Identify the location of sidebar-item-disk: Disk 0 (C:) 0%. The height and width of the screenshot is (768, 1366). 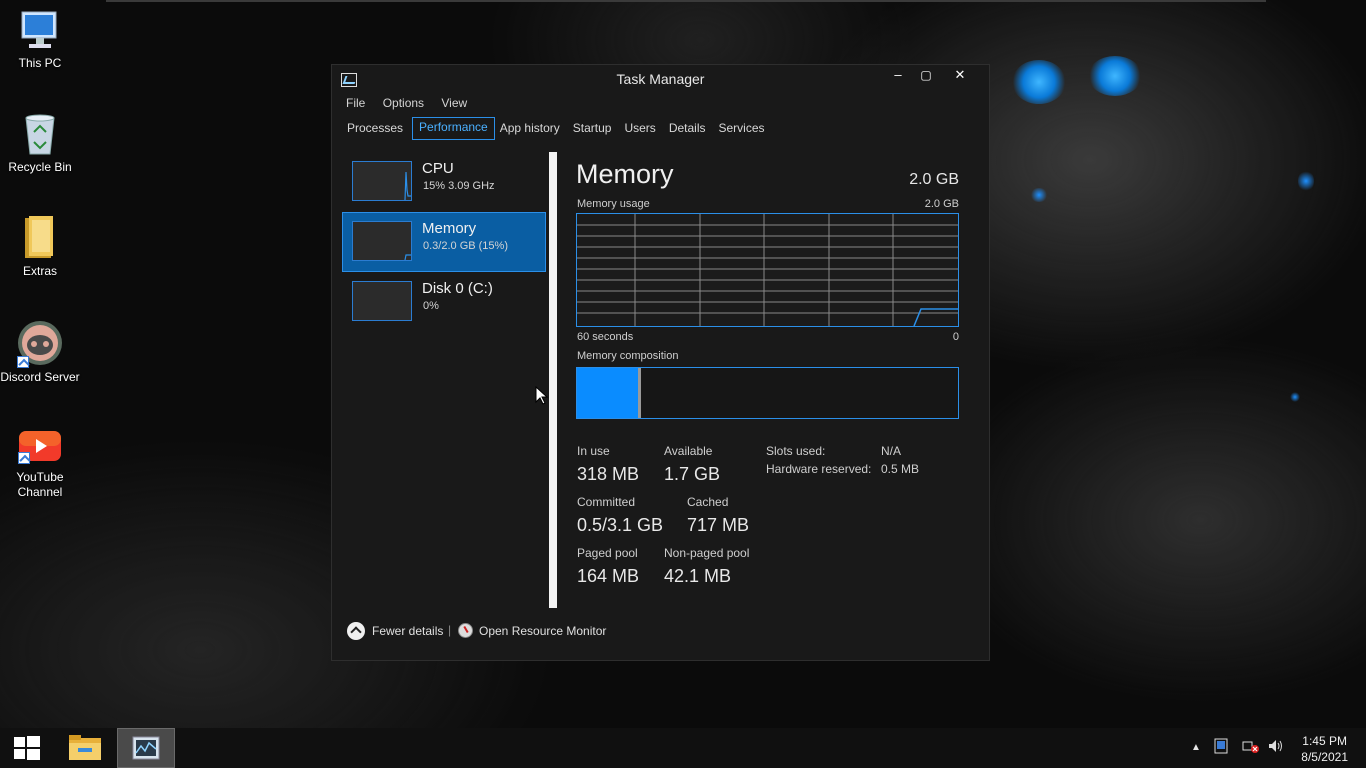
(444, 302).